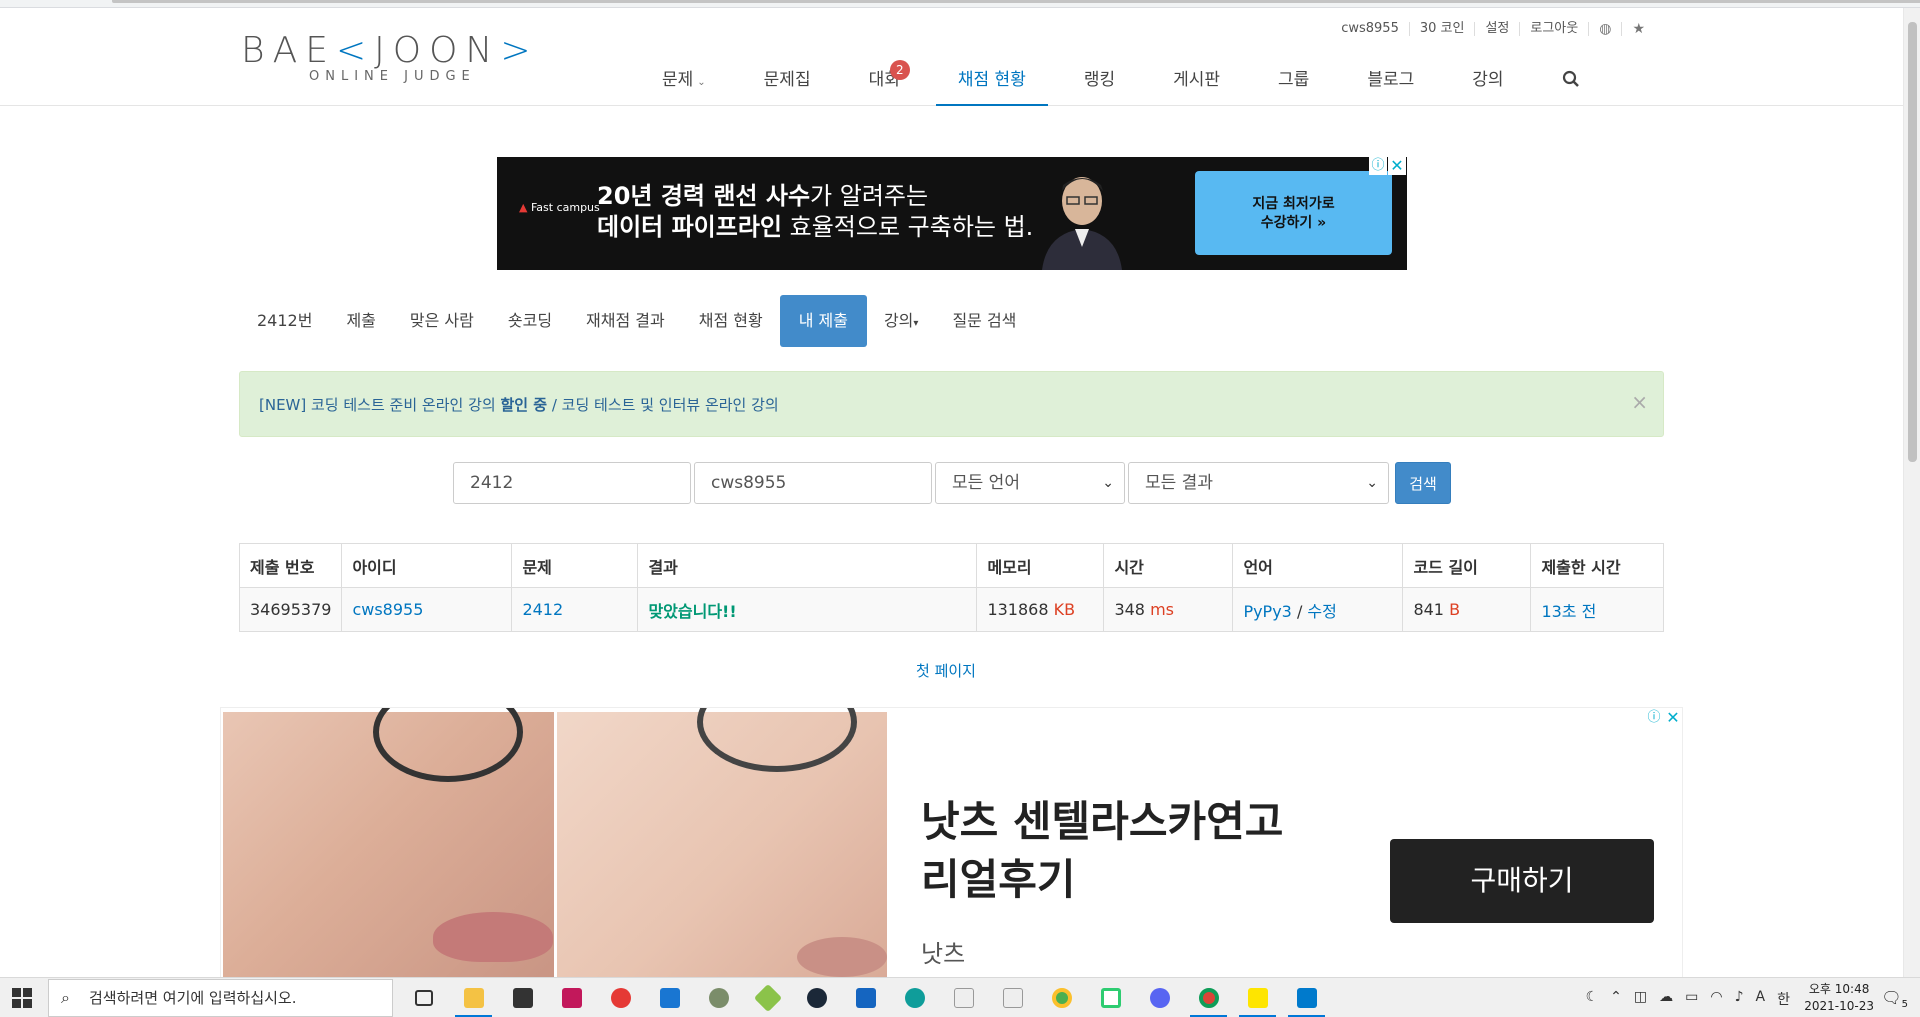  What do you see at coordinates (572, 483) in the screenshot?
I see `problem-id-input: 2412` at bounding box center [572, 483].